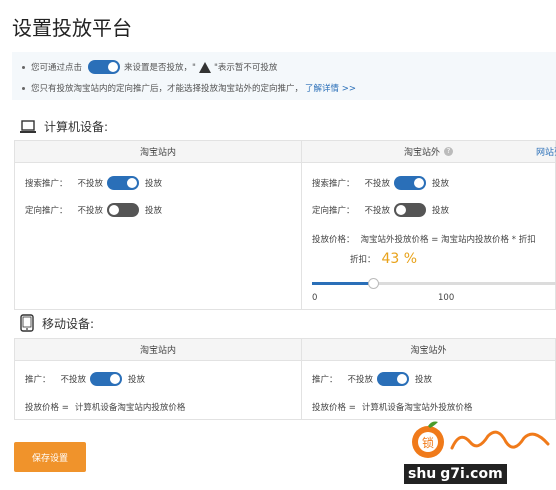 The height and width of the screenshot is (490, 556). Describe the element at coordinates (158, 350) in the screenshot. I see `mobile-inner-head: 淘宝站内` at that location.